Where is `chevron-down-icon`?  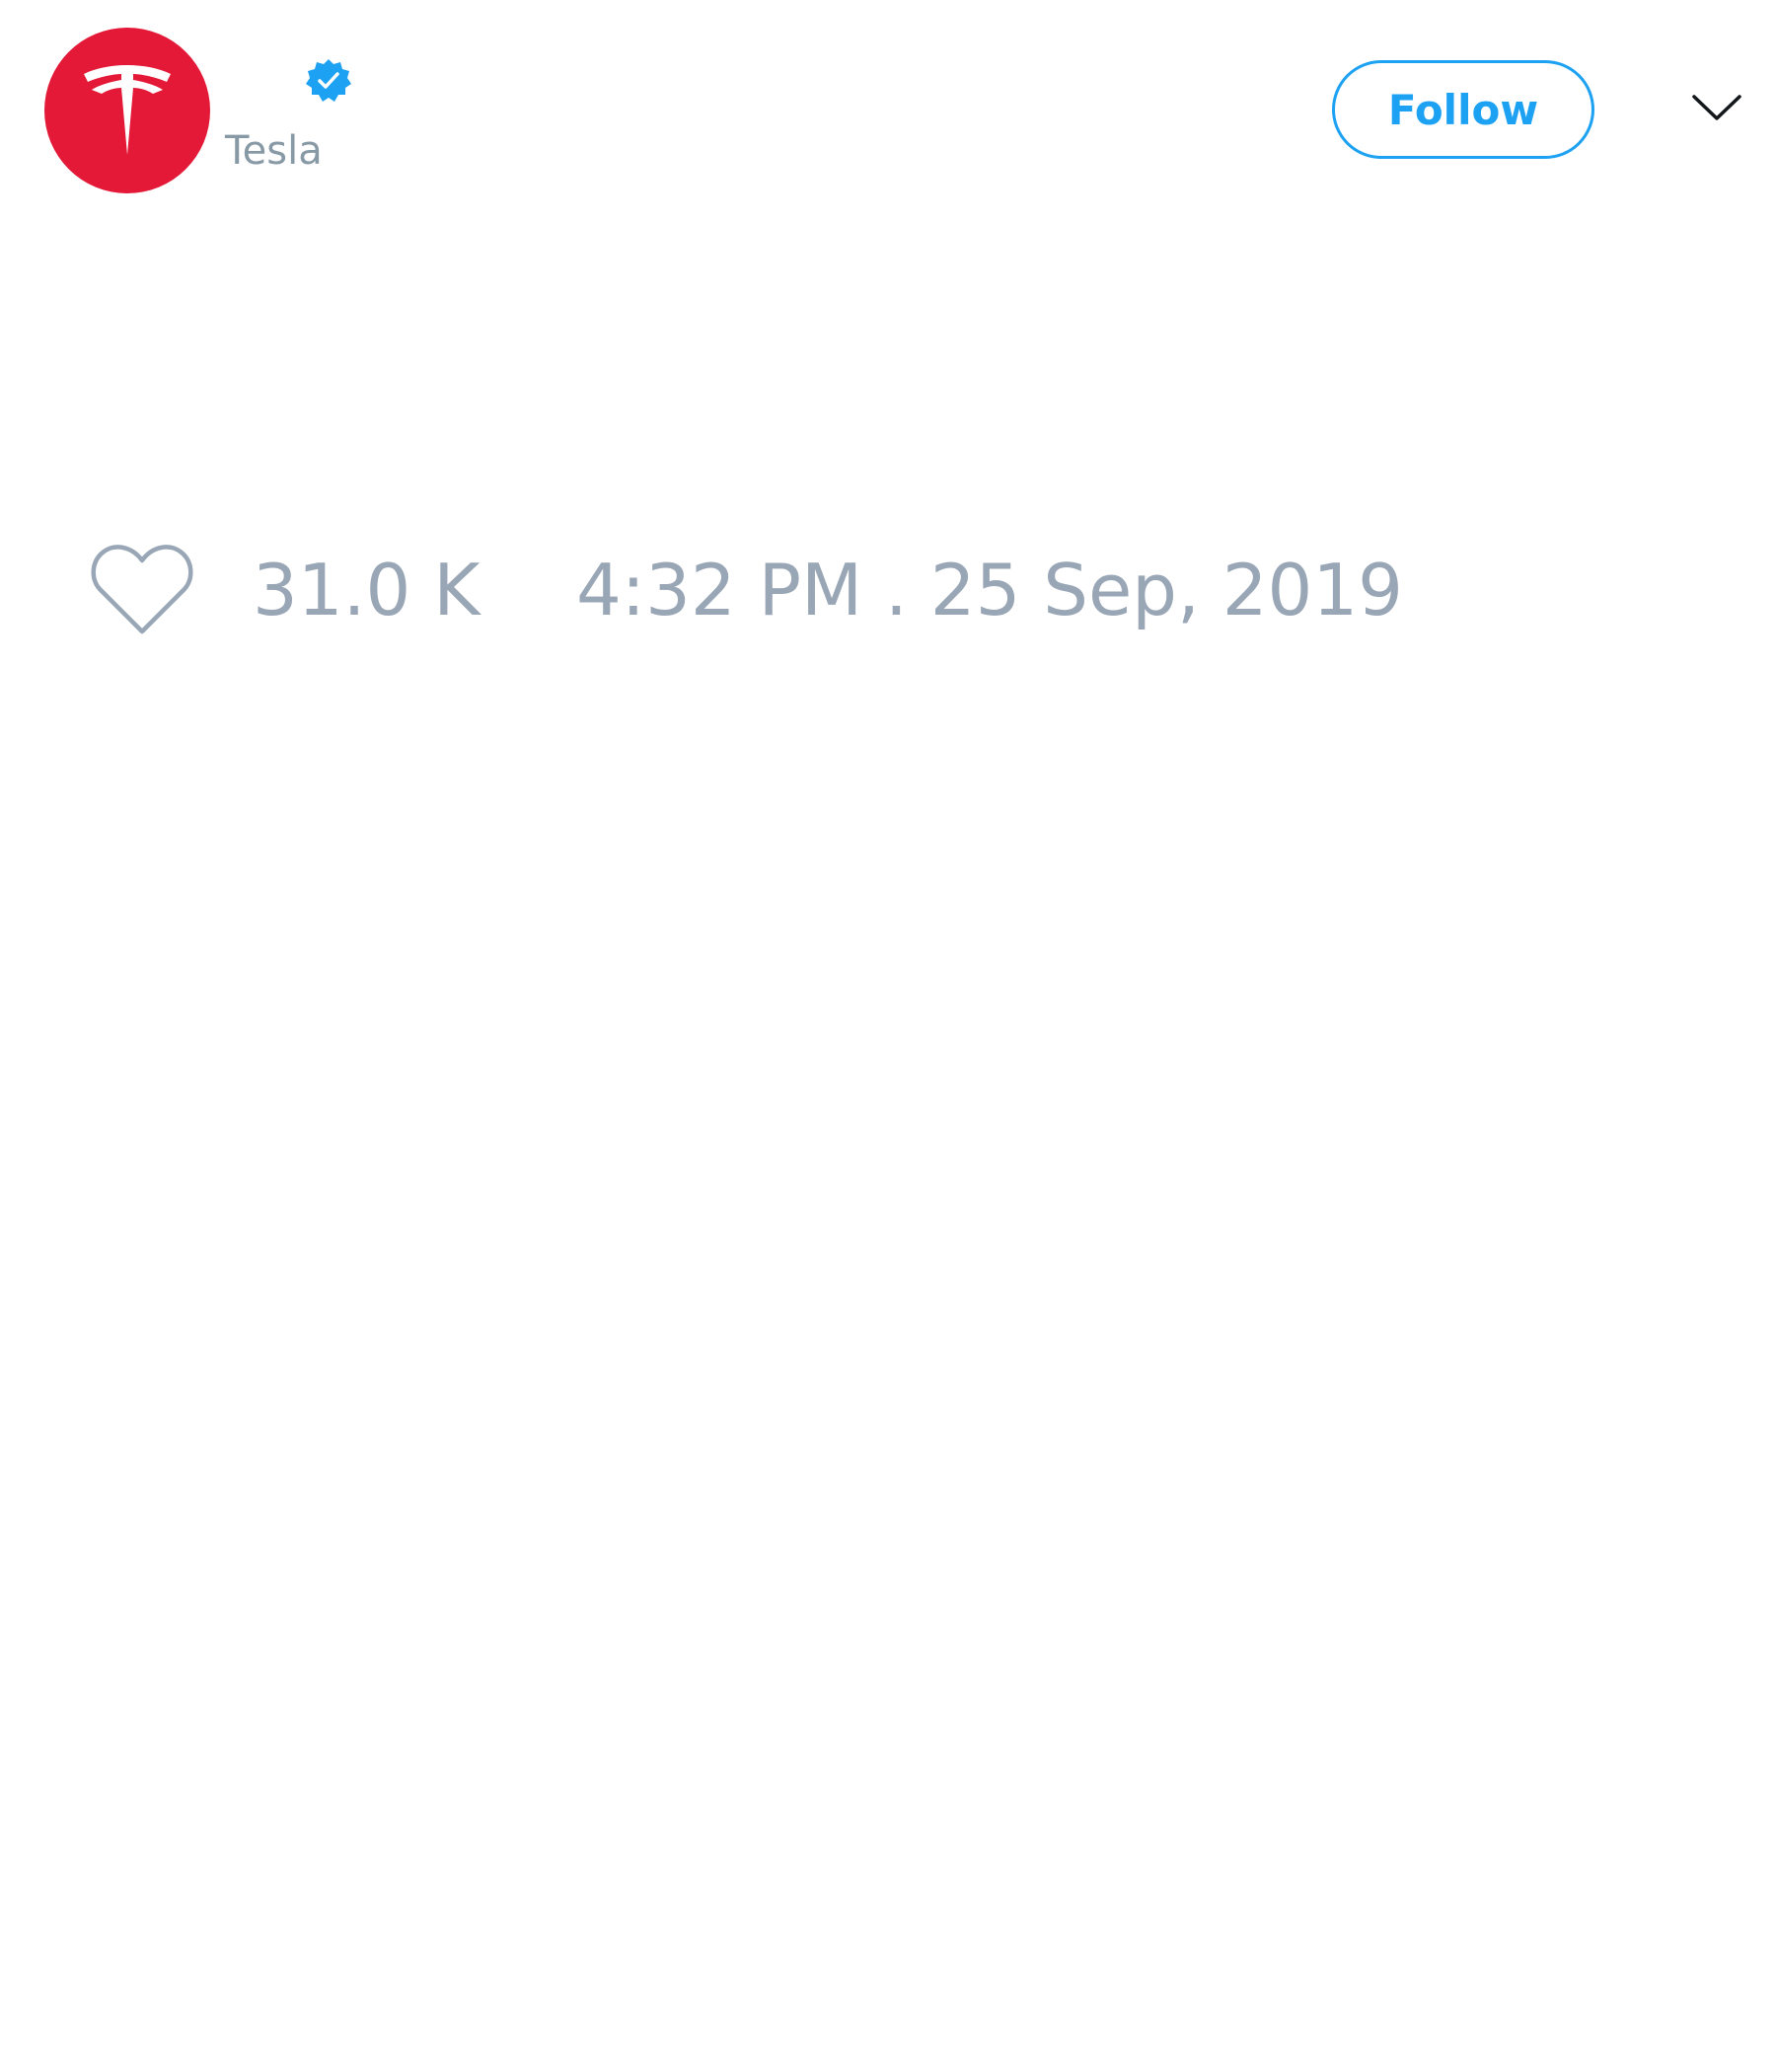
chevron-down-icon is located at coordinates (1717, 108).